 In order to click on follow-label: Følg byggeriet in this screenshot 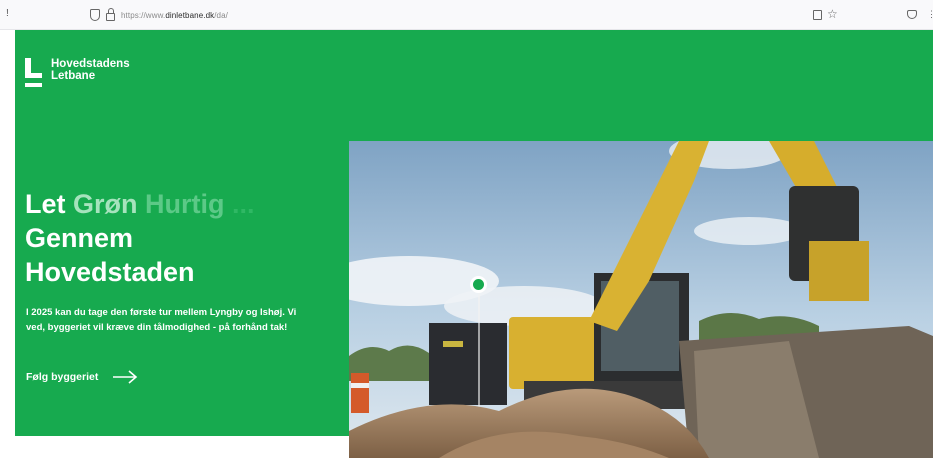, I will do `click(62, 377)`.